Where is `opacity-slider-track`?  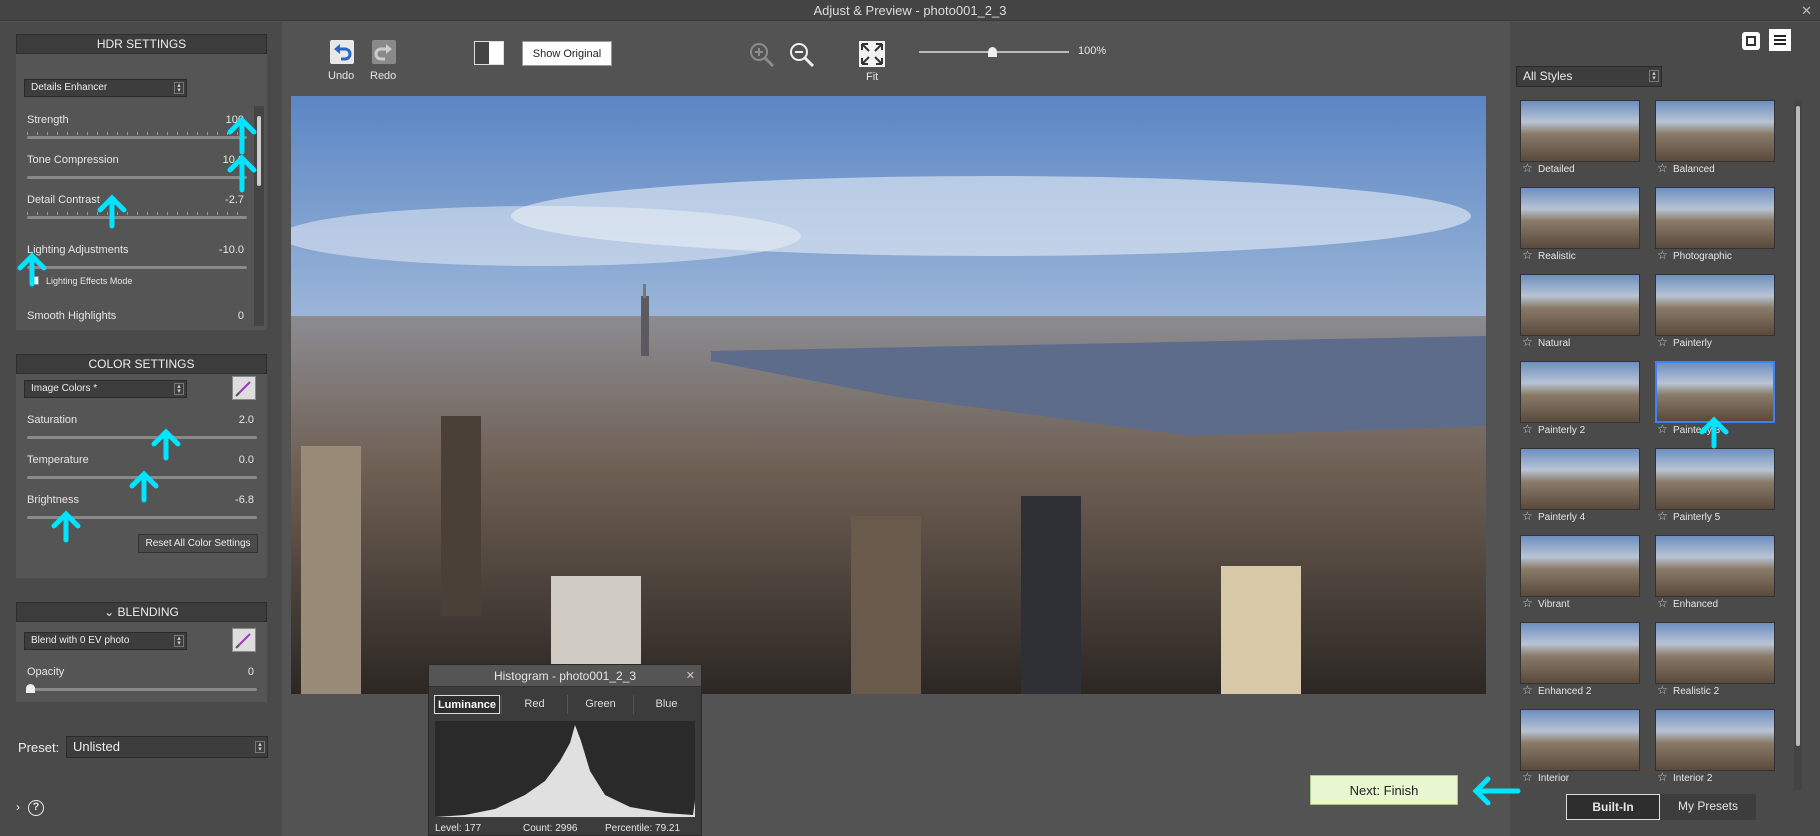 opacity-slider-track is located at coordinates (142, 689).